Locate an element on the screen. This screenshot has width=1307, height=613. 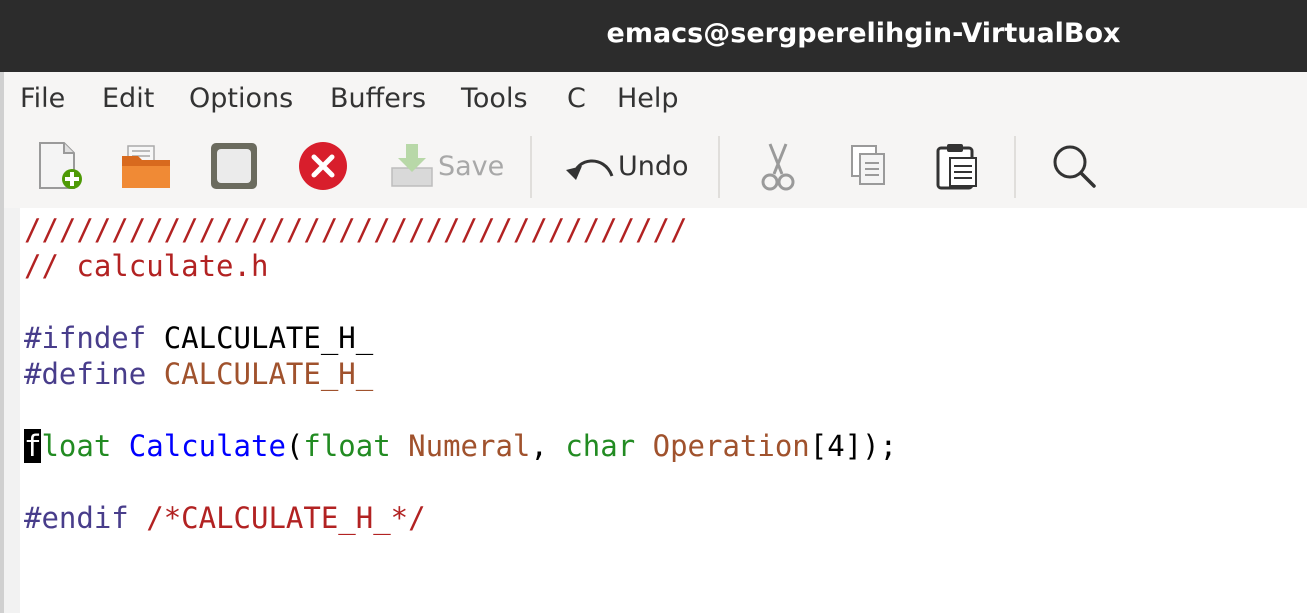
window-title: emacs@sergperelihgin-VirtualBox is located at coordinates (863, 33).